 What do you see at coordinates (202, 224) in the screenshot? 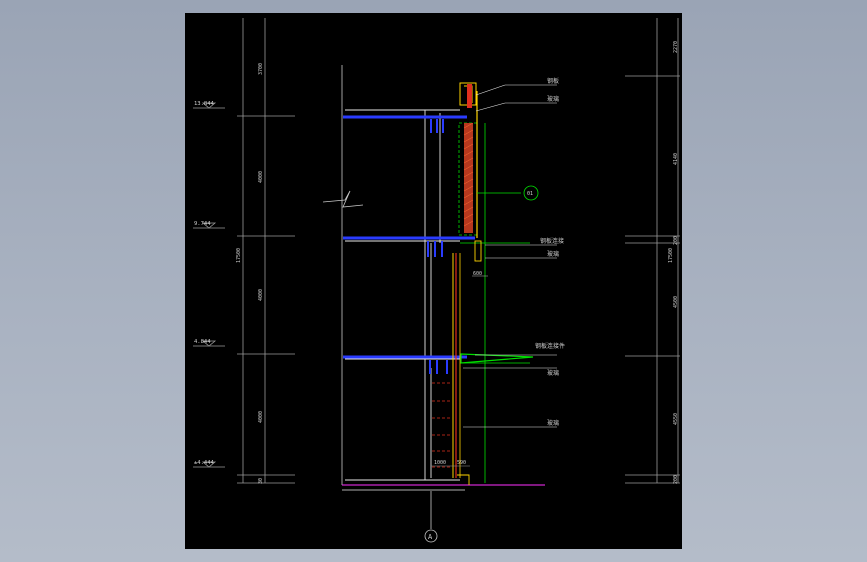
I see `level-2: 9.744` at bounding box center [202, 224].